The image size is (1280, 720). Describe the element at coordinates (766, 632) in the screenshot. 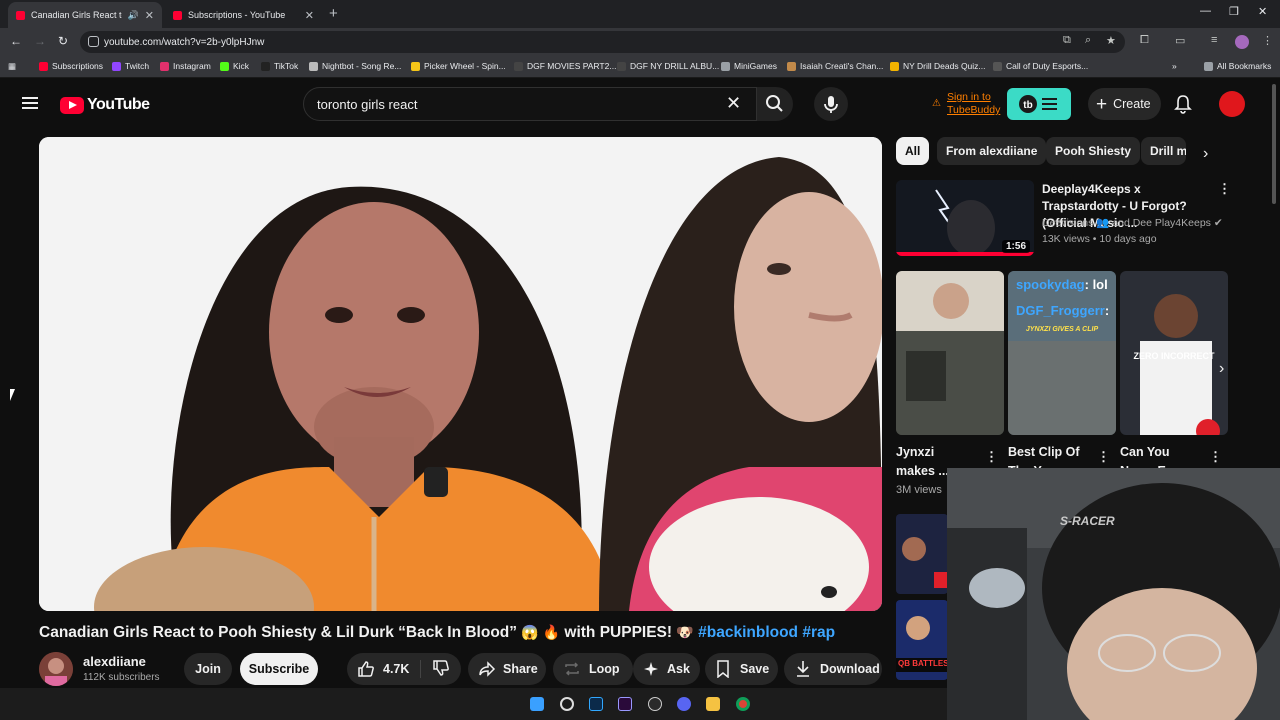

I see `hashtags-link: #backinblood #rap` at that location.